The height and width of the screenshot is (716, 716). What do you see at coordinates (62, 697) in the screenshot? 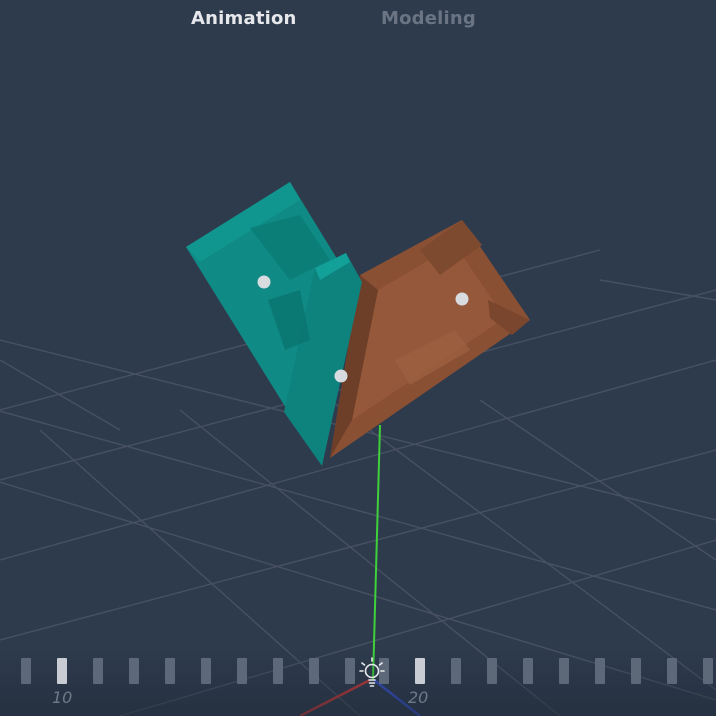
I see `timeline-label-10: 10` at bounding box center [62, 697].